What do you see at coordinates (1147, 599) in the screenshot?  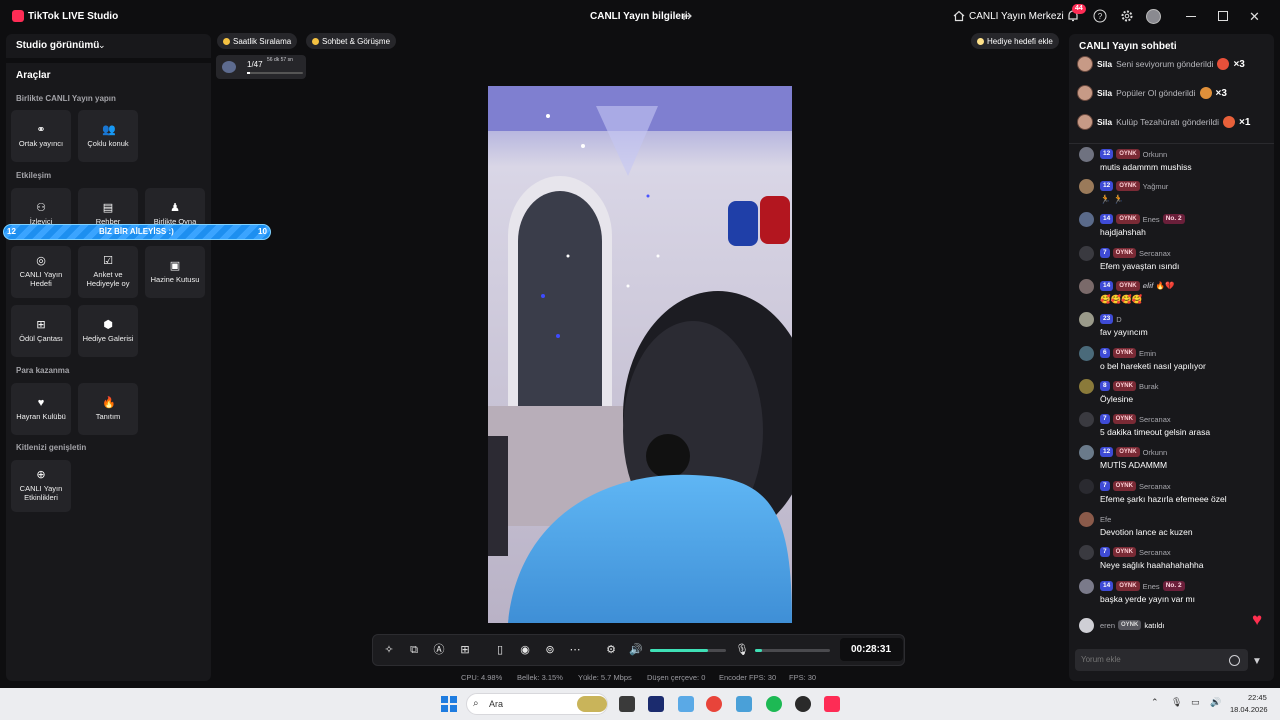 I see `chat-text: başka yerde yayın var mı` at bounding box center [1147, 599].